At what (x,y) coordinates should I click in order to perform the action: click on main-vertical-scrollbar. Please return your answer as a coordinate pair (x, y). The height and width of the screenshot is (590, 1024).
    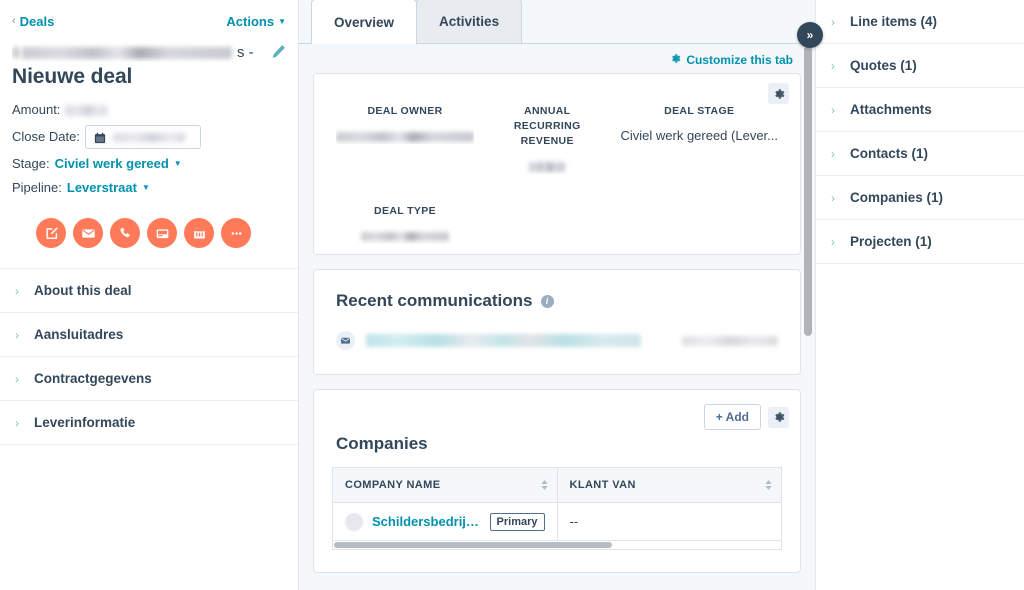
    Looking at the image, I should click on (808, 316).